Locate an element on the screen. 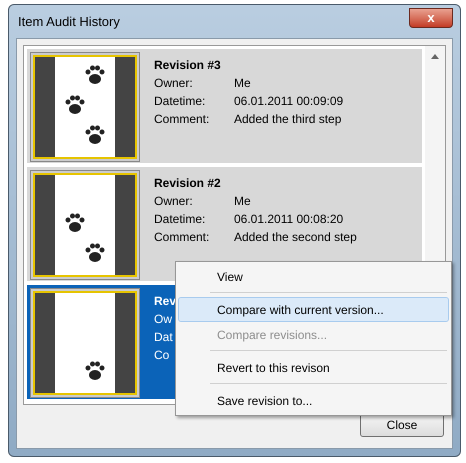 This screenshot has height=463, width=466. field-value: 06.01.2011 00:09:09 is located at coordinates (289, 101).